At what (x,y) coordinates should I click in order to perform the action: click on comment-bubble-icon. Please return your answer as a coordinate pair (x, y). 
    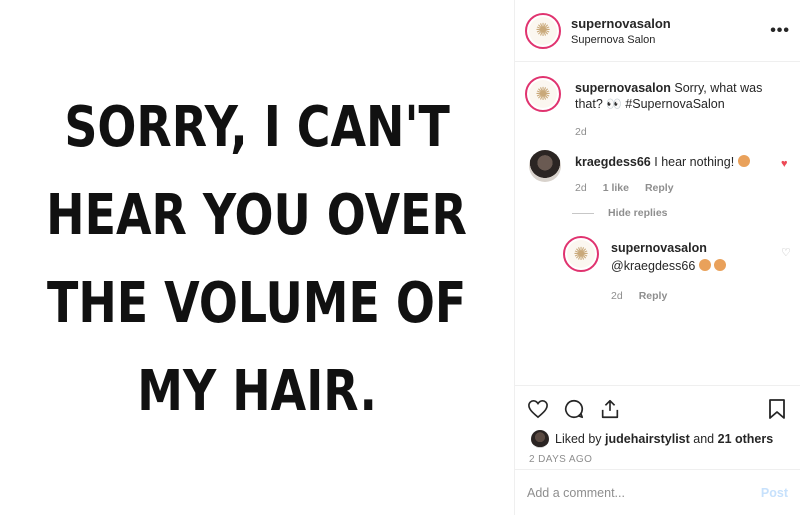
    Looking at the image, I should click on (574, 409).